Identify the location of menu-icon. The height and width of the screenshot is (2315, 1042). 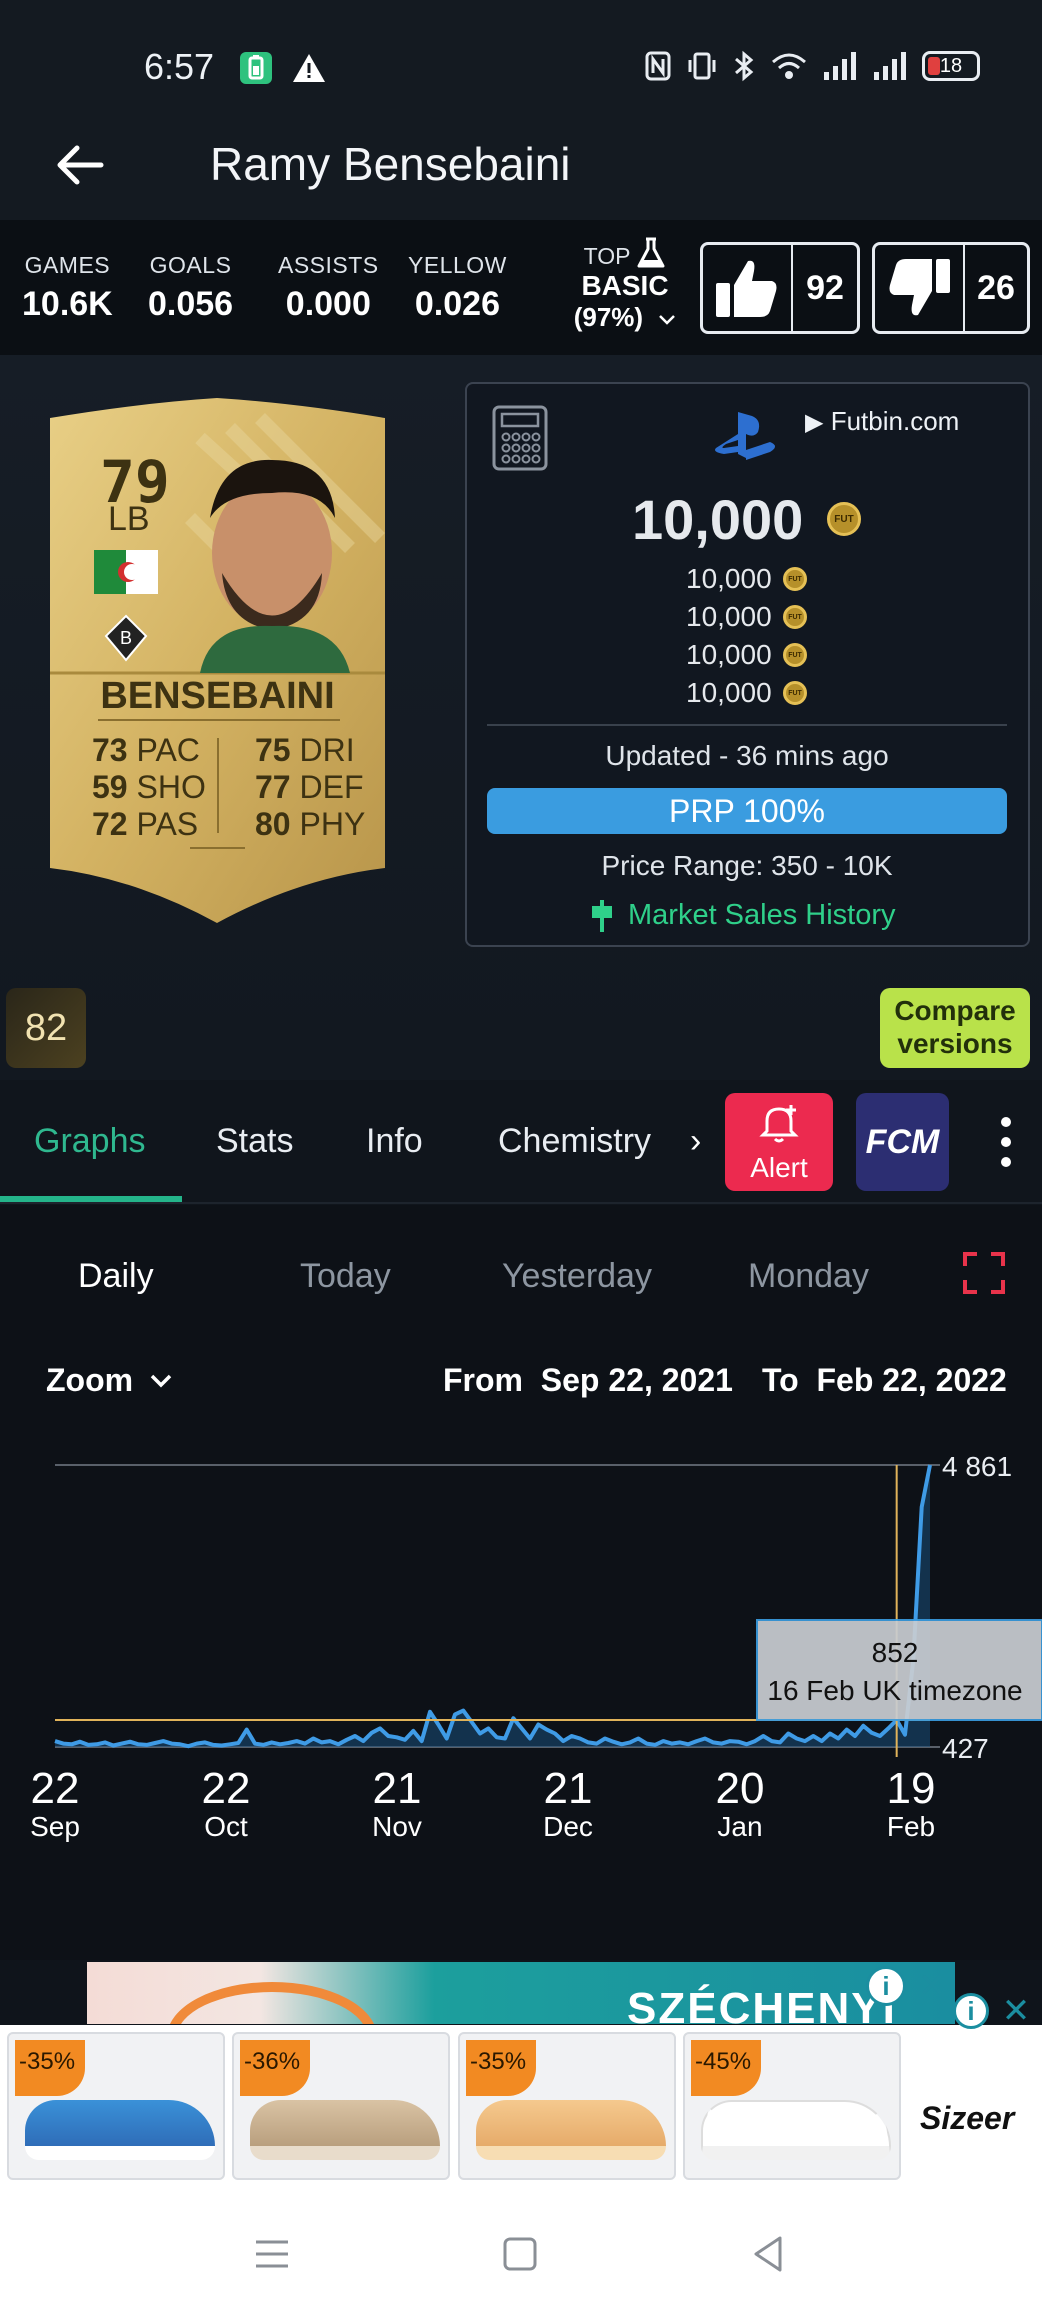
(272, 2254).